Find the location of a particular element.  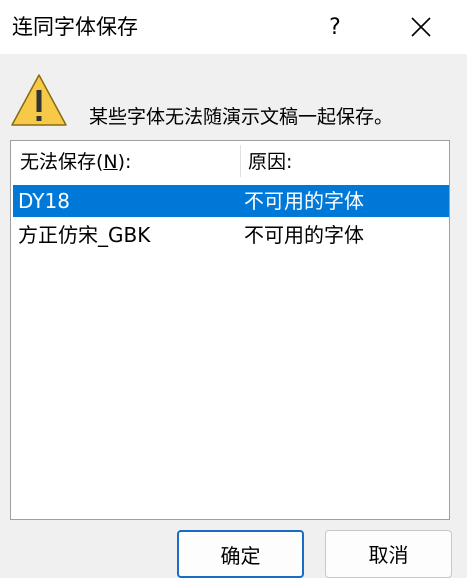

font-name: DY18 is located at coordinates (44, 201).